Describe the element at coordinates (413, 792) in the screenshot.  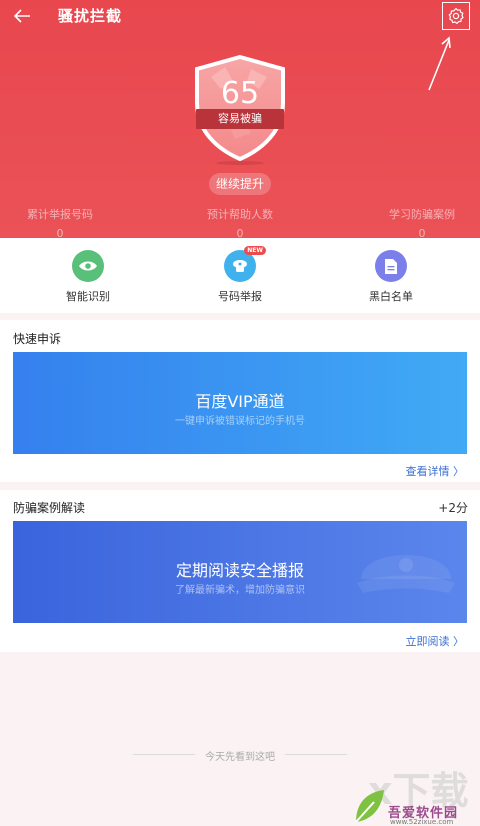
I see `watermark: x下载 吾爱软件园 www.52zixue.com` at that location.